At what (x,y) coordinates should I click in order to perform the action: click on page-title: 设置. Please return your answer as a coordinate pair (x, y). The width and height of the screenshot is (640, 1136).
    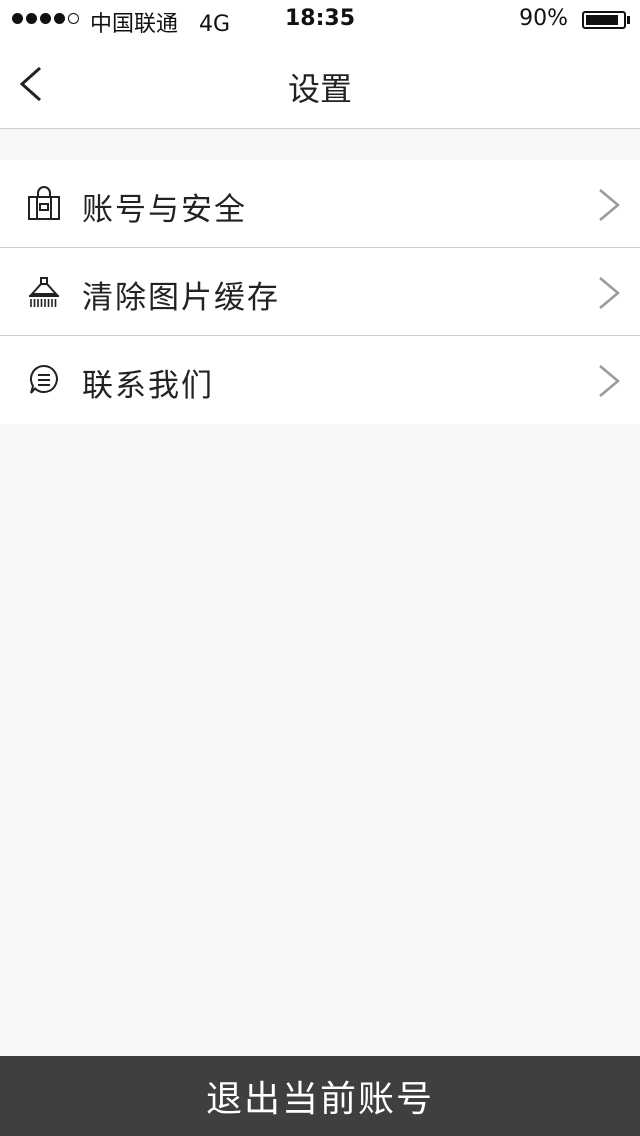
    Looking at the image, I should click on (319, 89).